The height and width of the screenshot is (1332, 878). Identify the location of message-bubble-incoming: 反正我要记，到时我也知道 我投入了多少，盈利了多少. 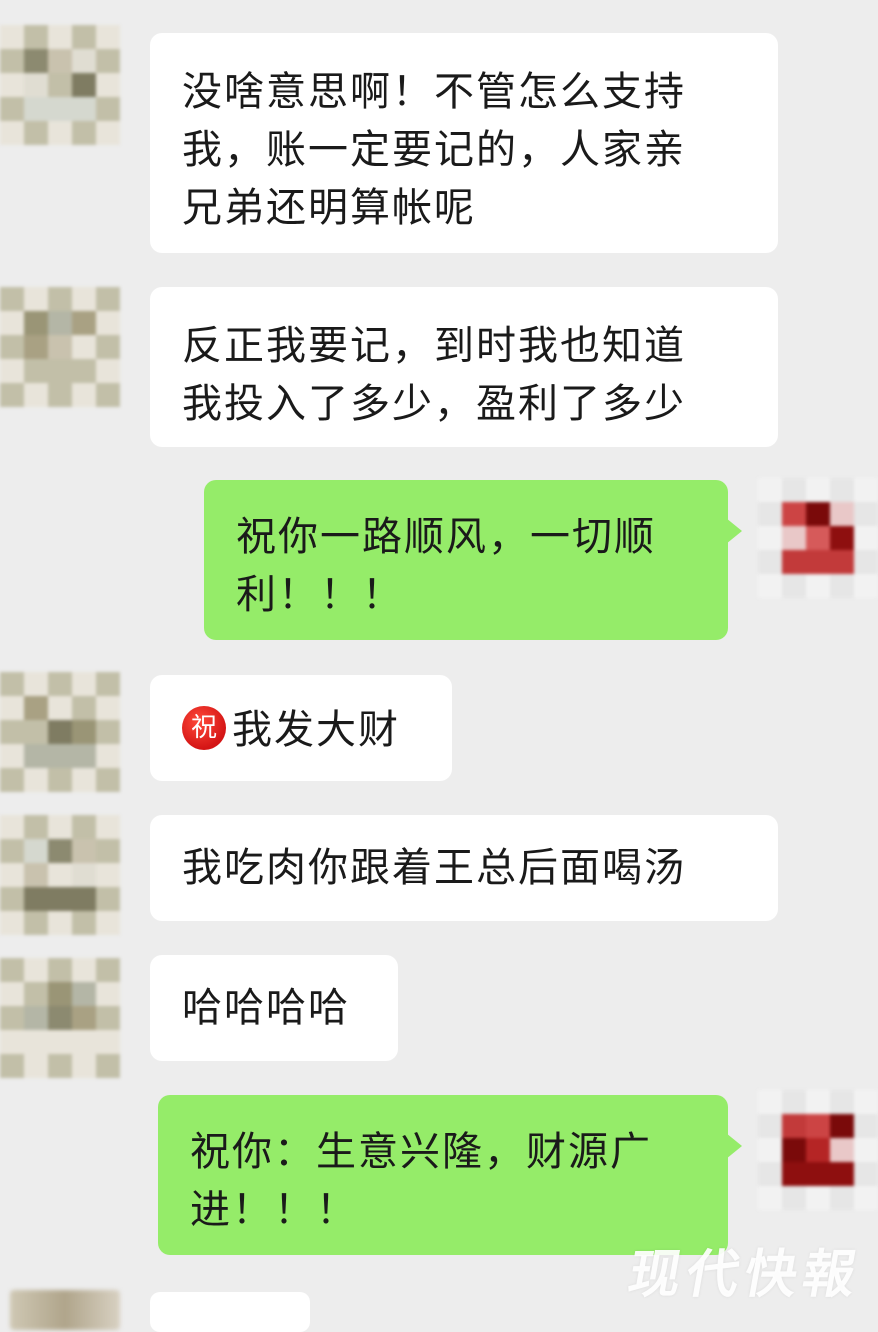
(464, 367).